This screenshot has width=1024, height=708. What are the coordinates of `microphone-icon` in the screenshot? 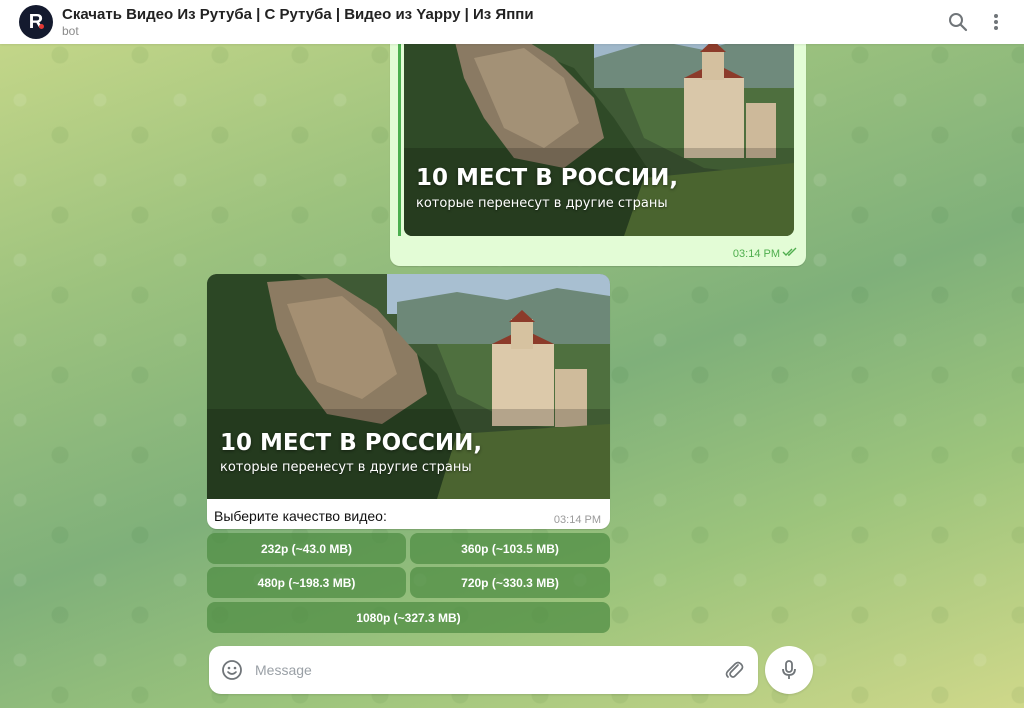 It's located at (789, 670).